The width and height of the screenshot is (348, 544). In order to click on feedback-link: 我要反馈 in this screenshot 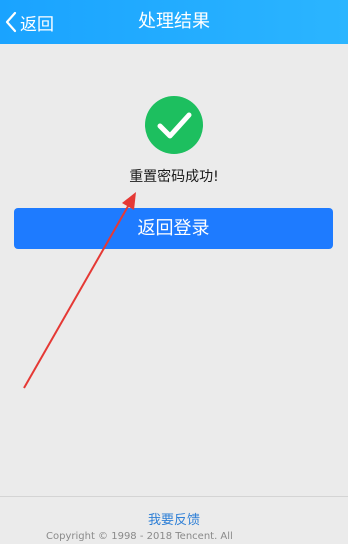, I will do `click(174, 518)`.